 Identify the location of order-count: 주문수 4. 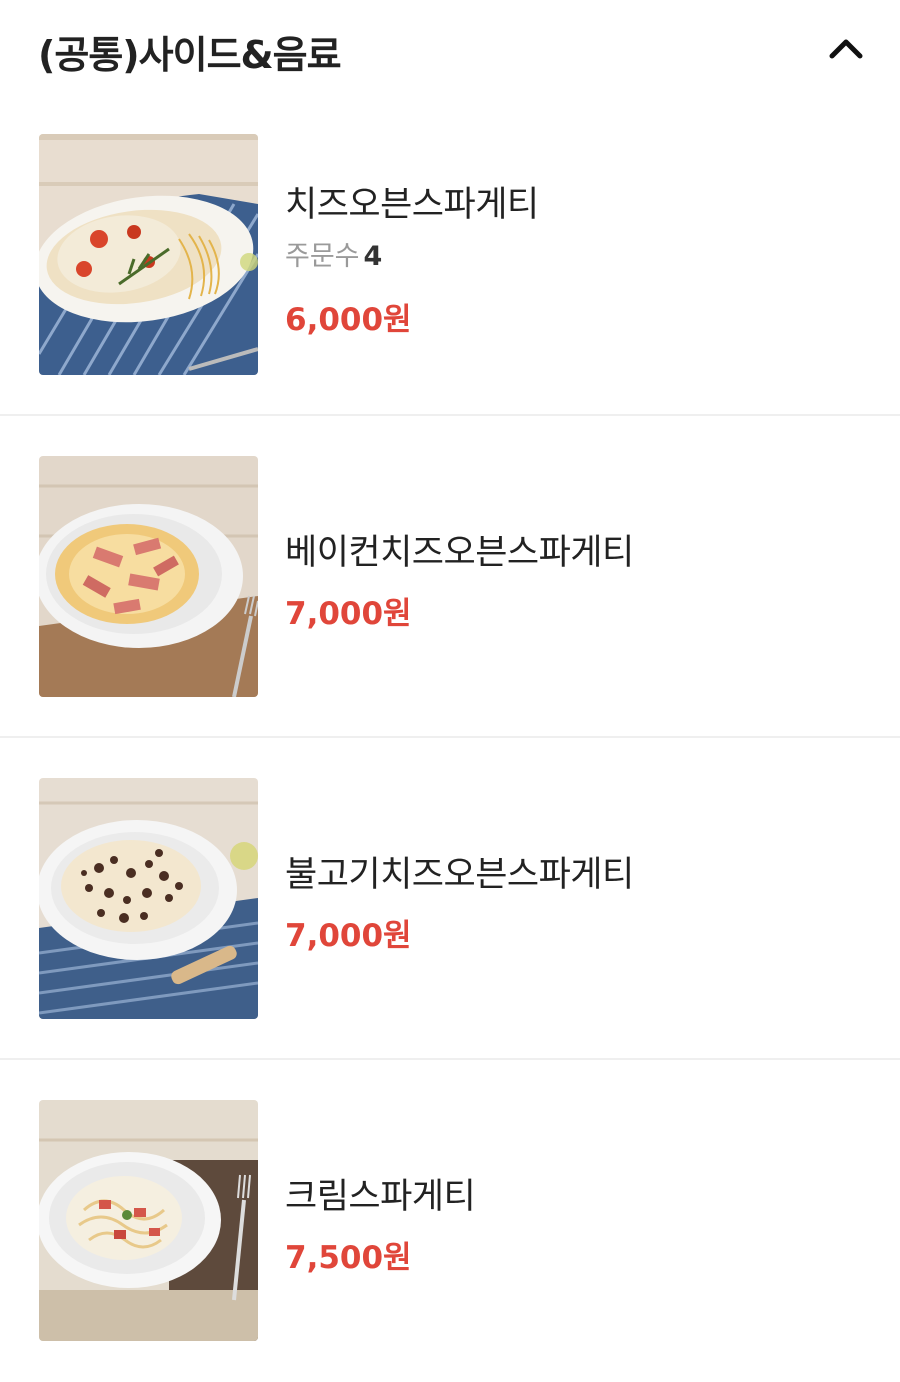
(333, 253).